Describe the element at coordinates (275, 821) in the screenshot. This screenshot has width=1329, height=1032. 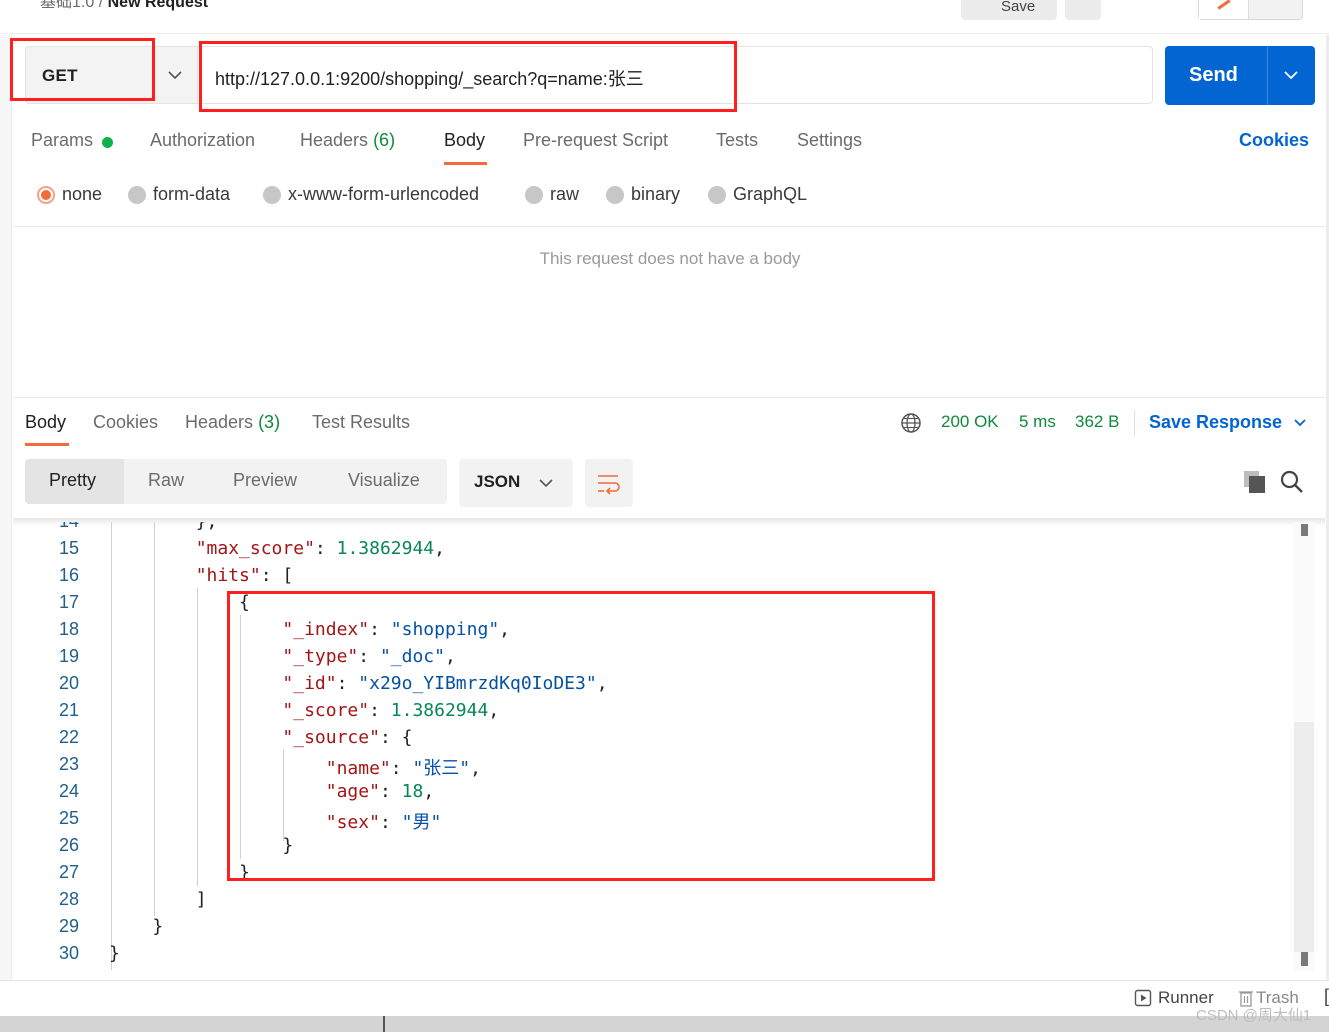
I see `code-line: "sex": "男"` at that location.